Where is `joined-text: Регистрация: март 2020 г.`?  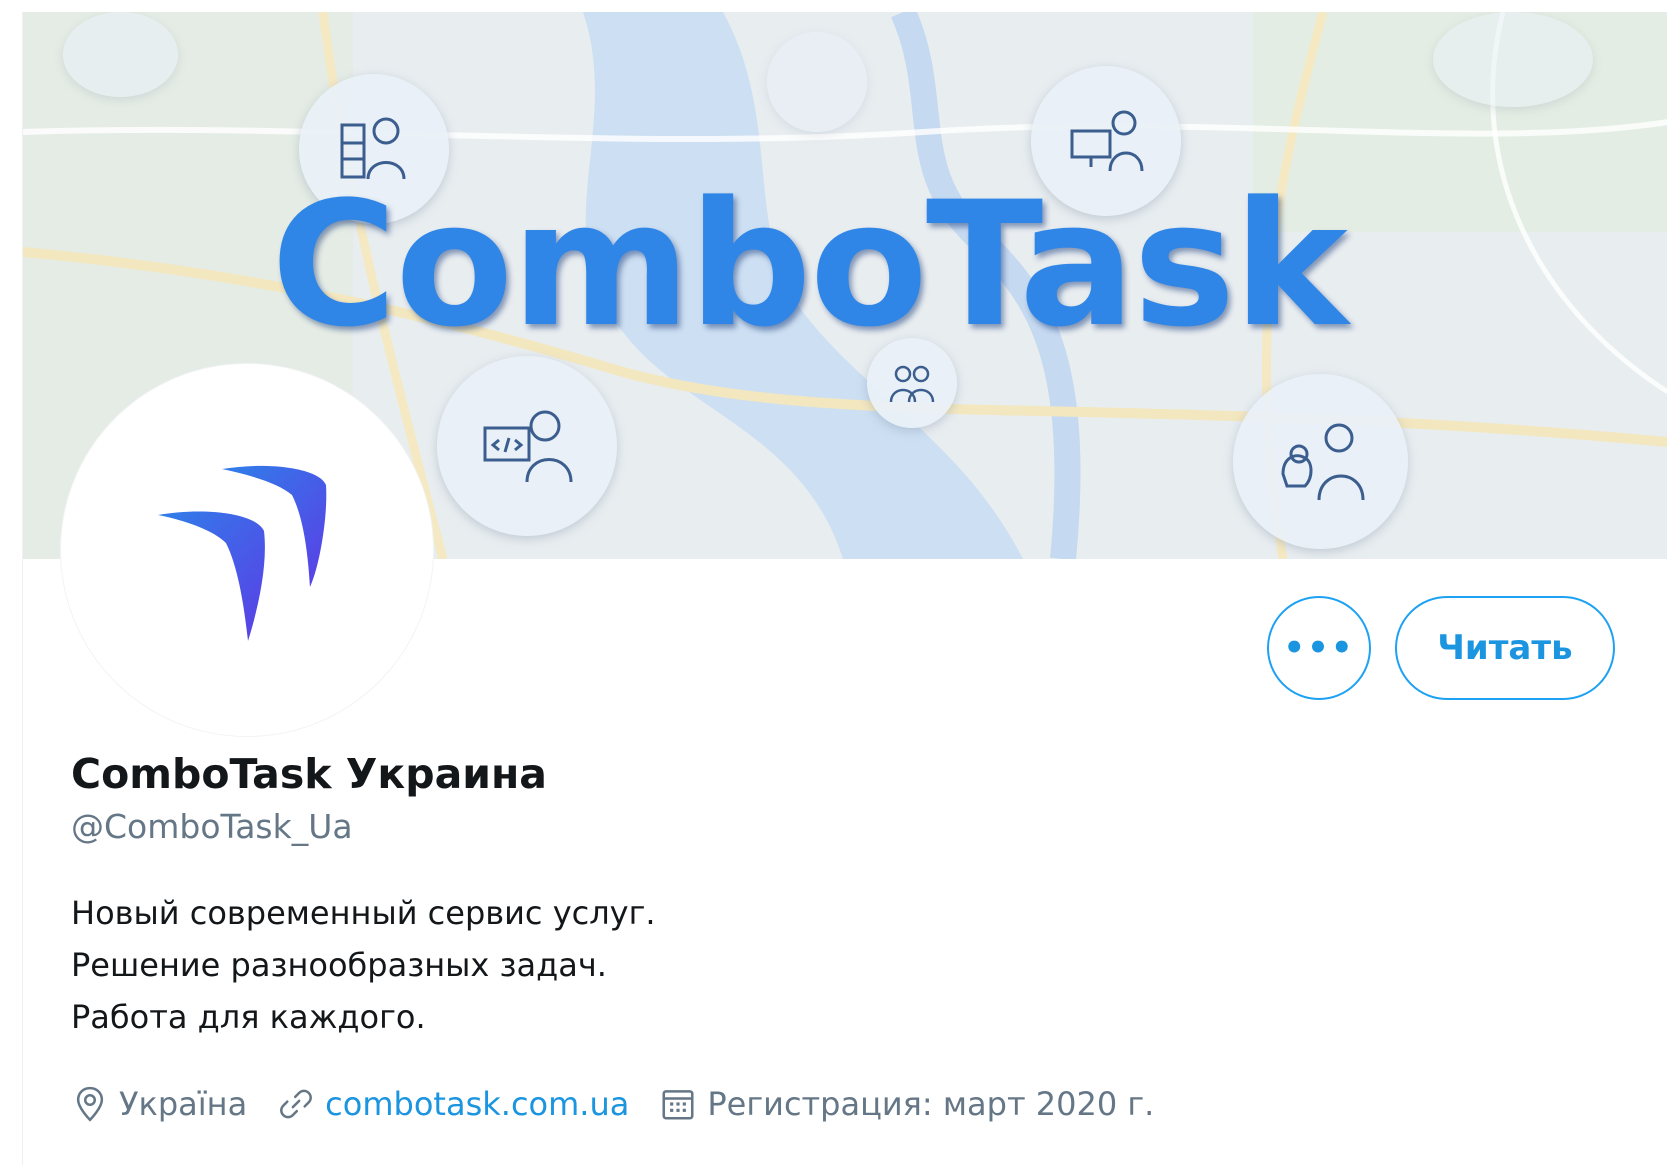 joined-text: Регистрация: март 2020 г. is located at coordinates (931, 1104).